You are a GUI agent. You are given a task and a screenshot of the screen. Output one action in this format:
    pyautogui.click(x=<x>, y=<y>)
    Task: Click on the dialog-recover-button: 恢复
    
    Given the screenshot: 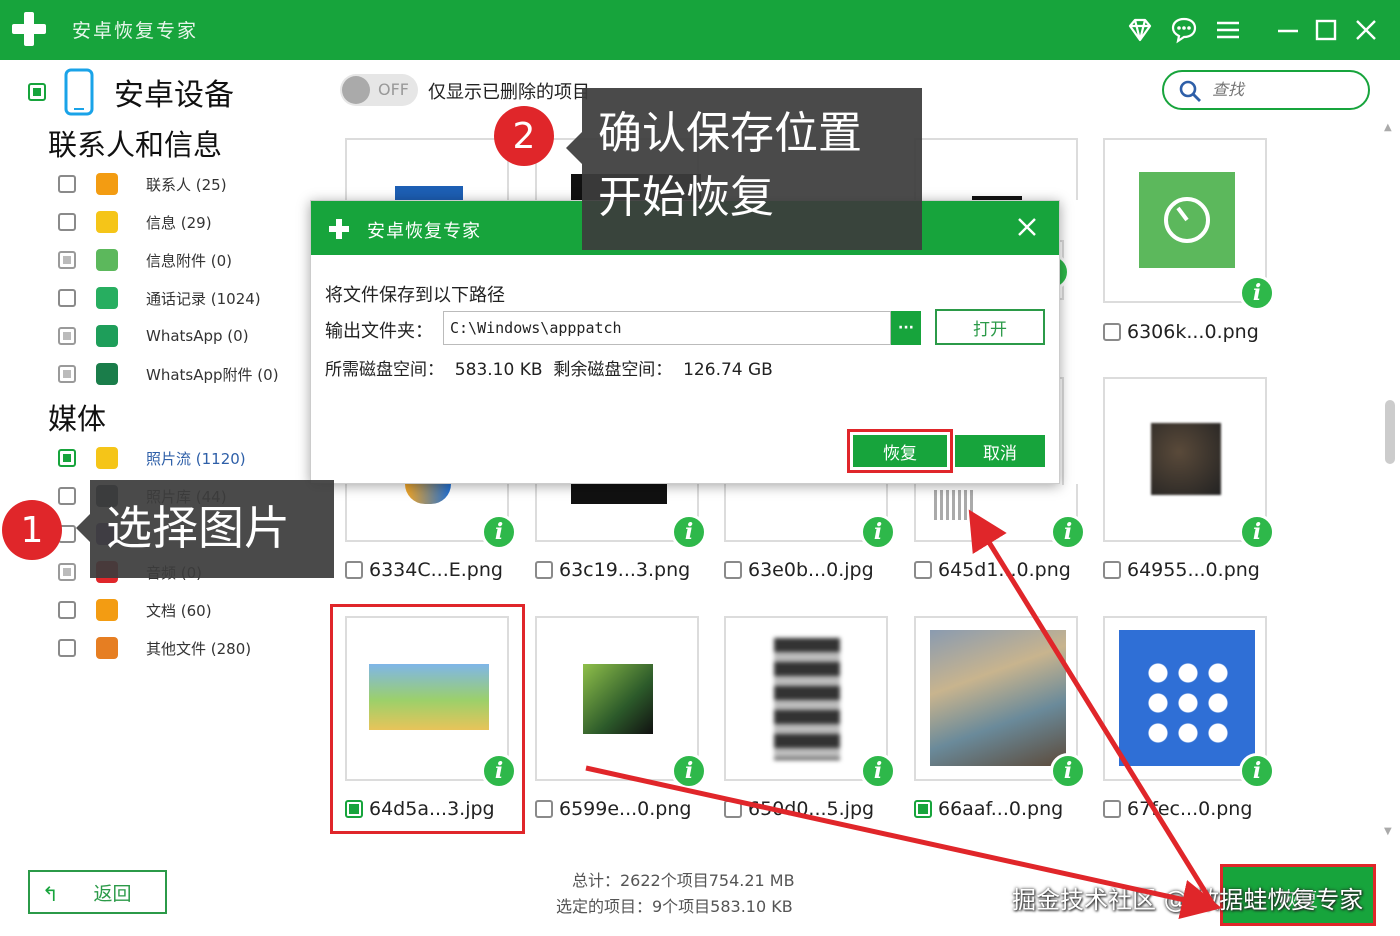 What is the action you would take?
    pyautogui.click(x=900, y=451)
    